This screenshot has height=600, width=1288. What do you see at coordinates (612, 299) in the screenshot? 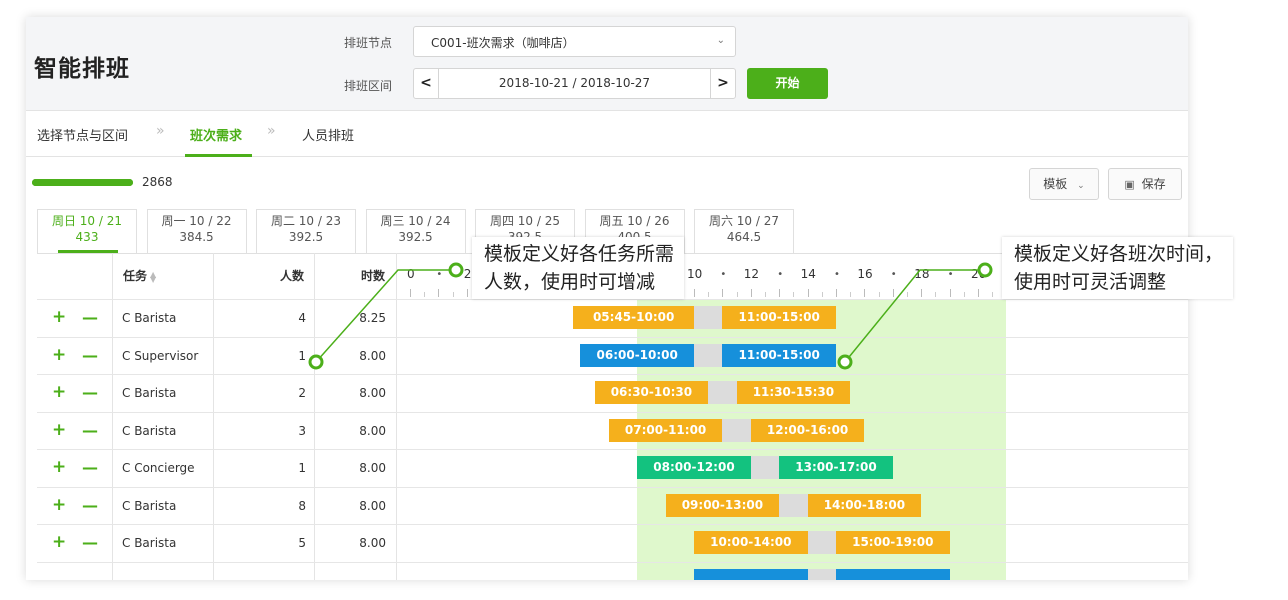
I see `header-divider` at bounding box center [612, 299].